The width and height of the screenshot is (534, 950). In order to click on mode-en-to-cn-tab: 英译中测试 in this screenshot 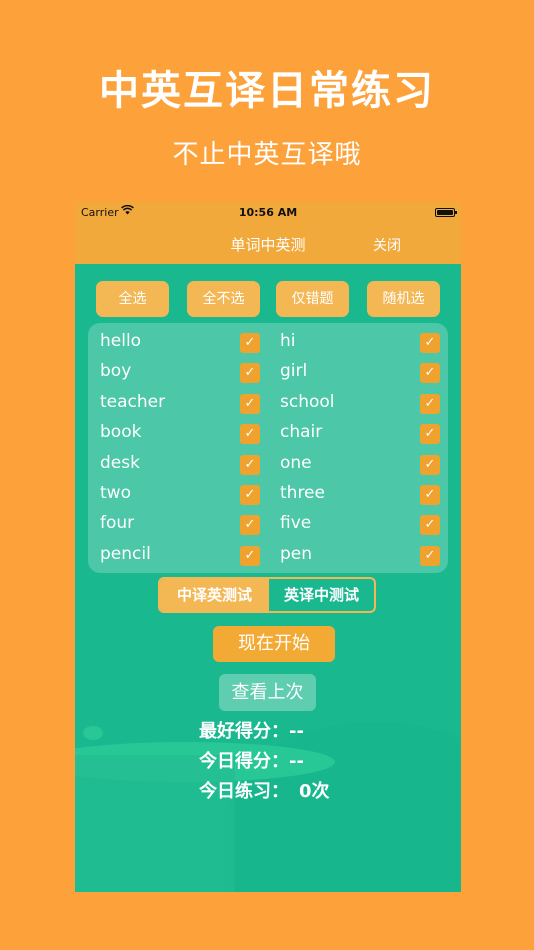, I will do `click(321, 595)`.